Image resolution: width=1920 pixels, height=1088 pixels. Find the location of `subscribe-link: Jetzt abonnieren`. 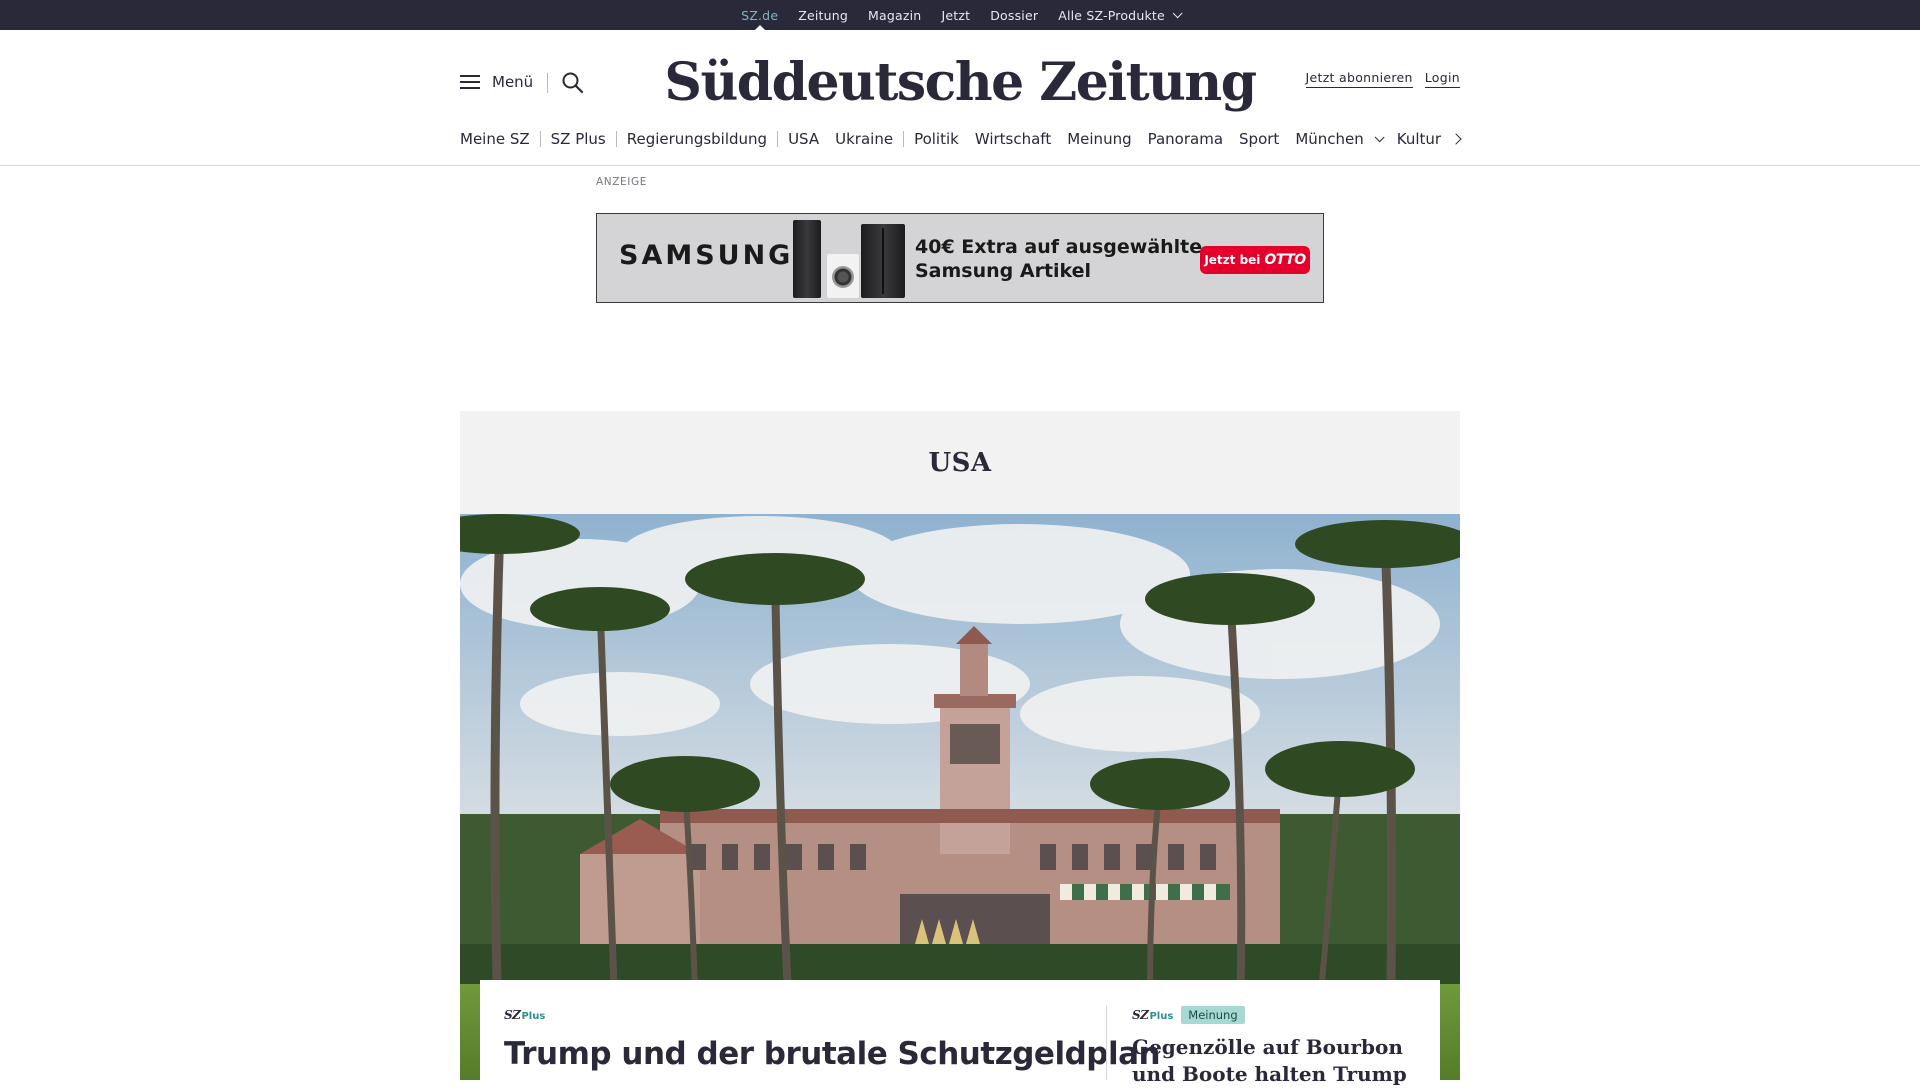

subscribe-link: Jetzt abonnieren is located at coordinates (1359, 79).